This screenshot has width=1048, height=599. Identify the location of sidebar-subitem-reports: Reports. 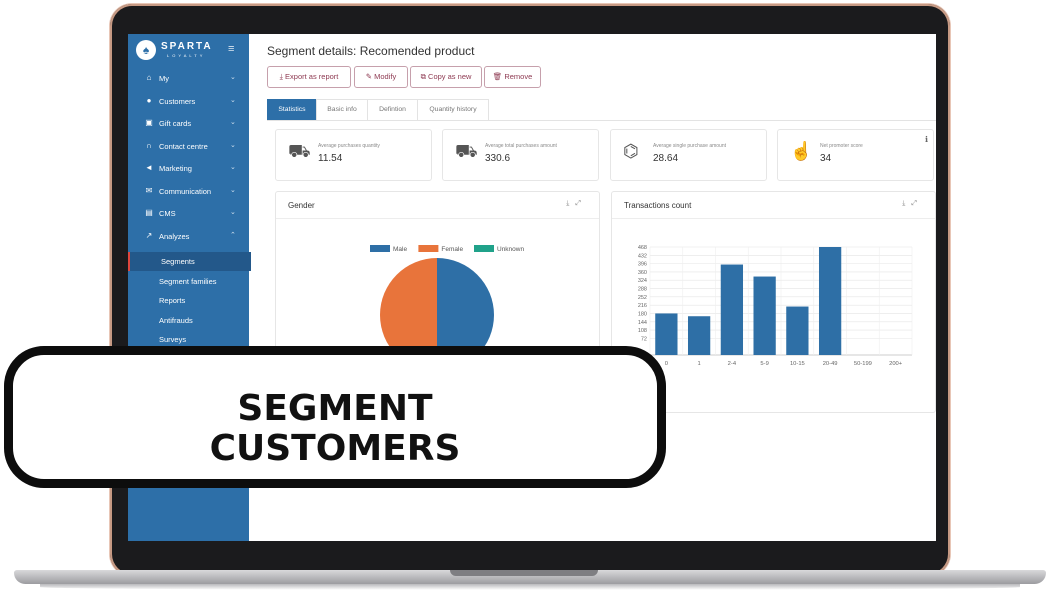
(188, 300).